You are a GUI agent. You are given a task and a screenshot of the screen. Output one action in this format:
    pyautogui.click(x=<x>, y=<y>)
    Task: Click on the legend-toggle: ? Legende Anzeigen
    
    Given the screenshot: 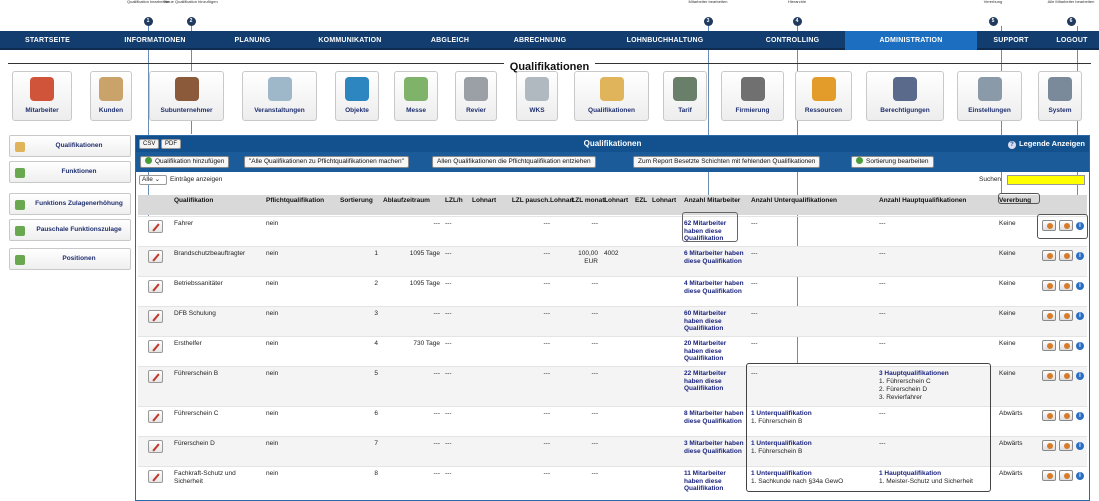 What is the action you would take?
    pyautogui.click(x=1046, y=144)
    